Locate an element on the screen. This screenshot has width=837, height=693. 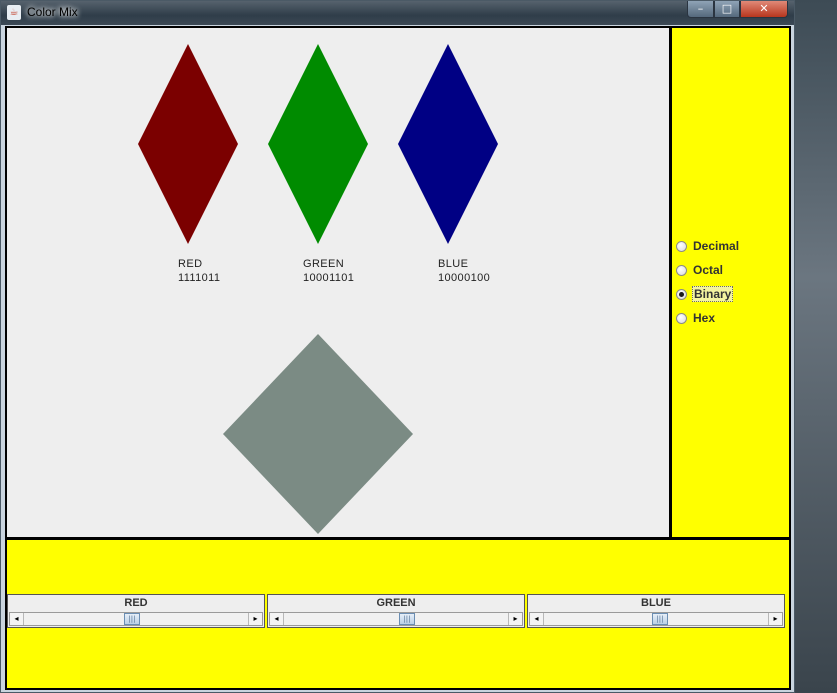
radio-octal-label: Octal is located at coordinates (708, 270).